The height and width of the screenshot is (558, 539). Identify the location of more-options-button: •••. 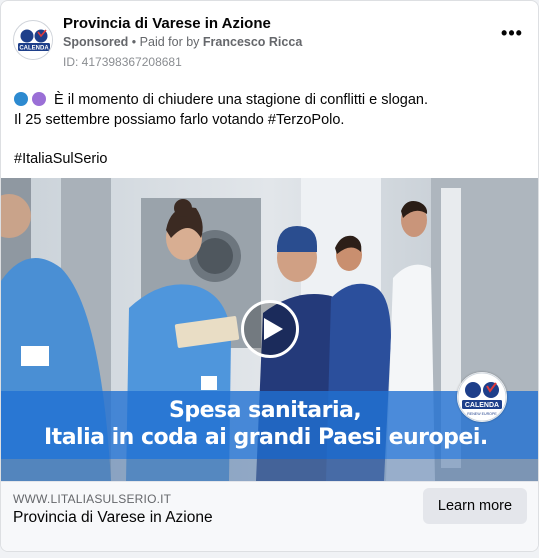
(512, 33).